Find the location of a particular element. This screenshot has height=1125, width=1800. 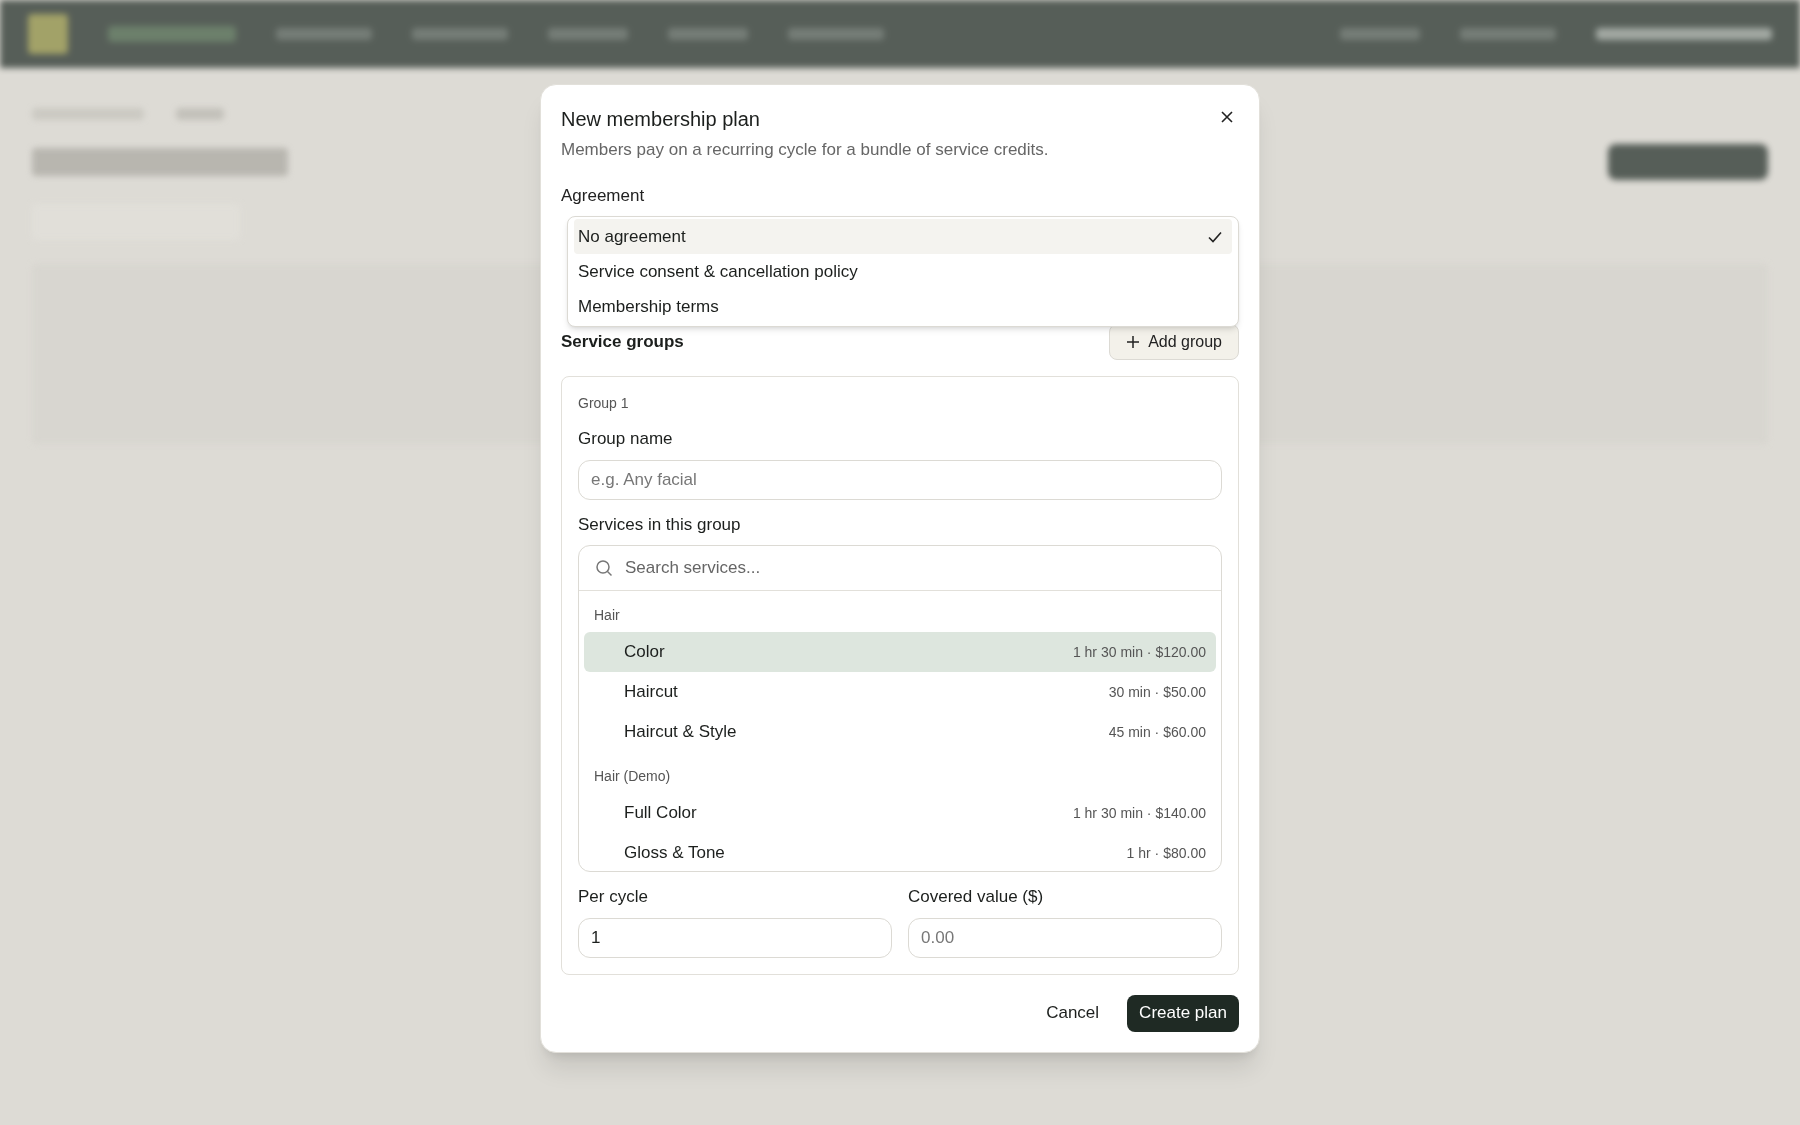

create-plan-button: Create plan is located at coordinates (1183, 1013).